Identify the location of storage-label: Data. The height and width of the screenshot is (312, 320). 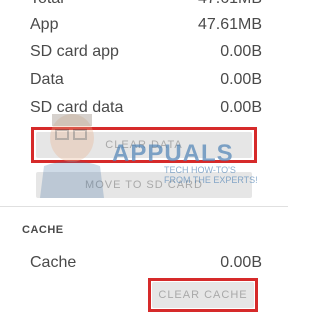
(47, 79).